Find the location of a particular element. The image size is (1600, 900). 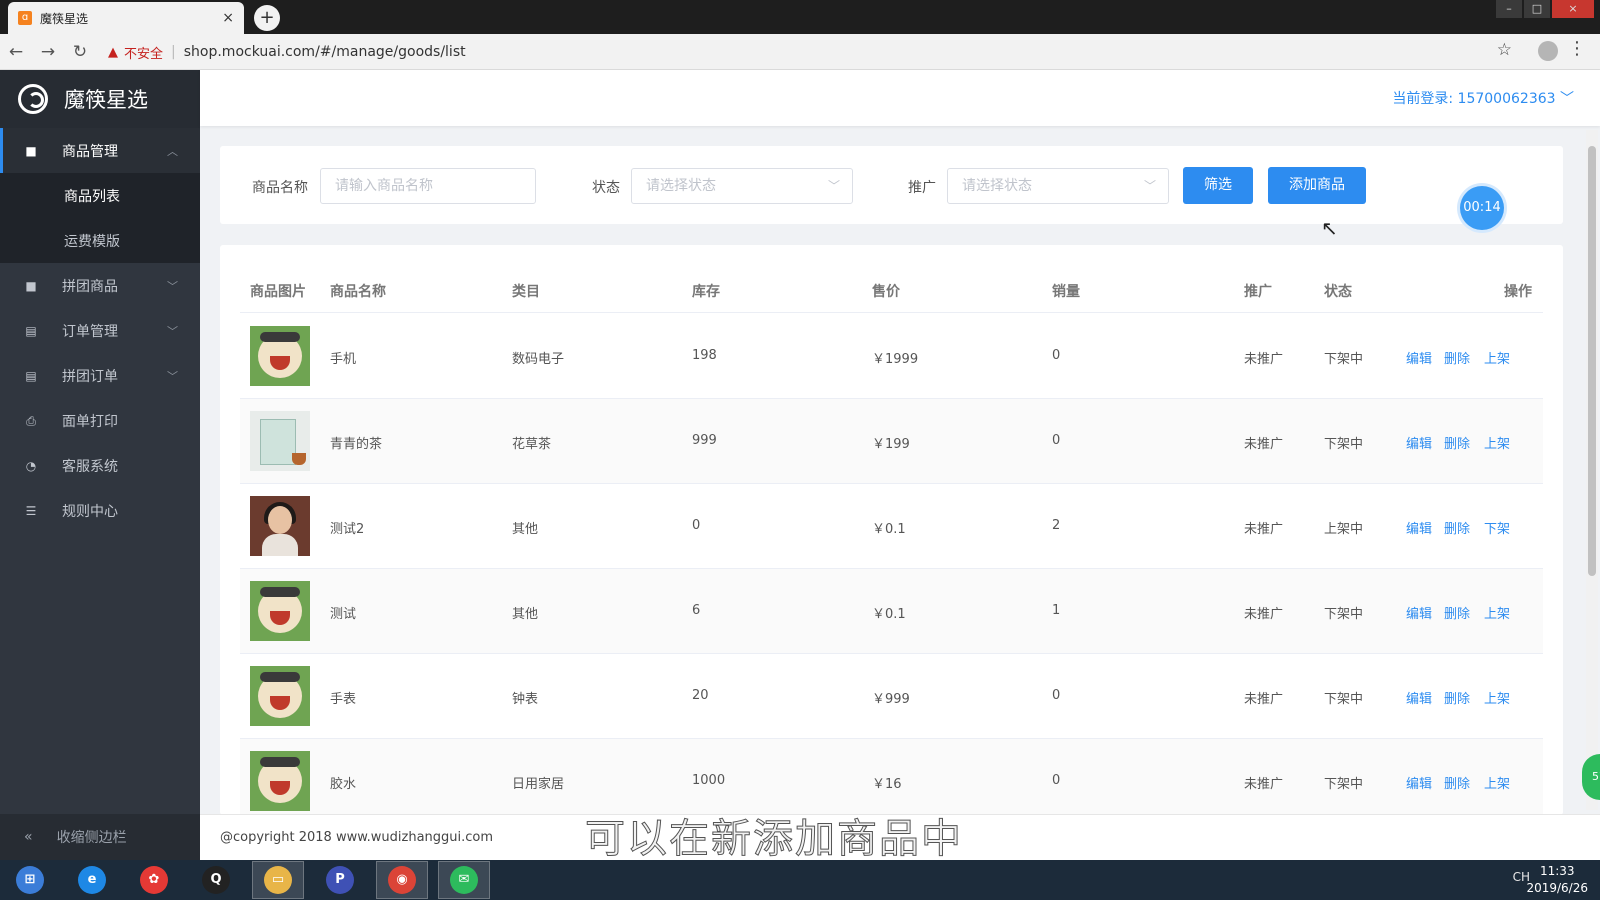

brand-logo: 魔筷星选 is located at coordinates (100, 99).